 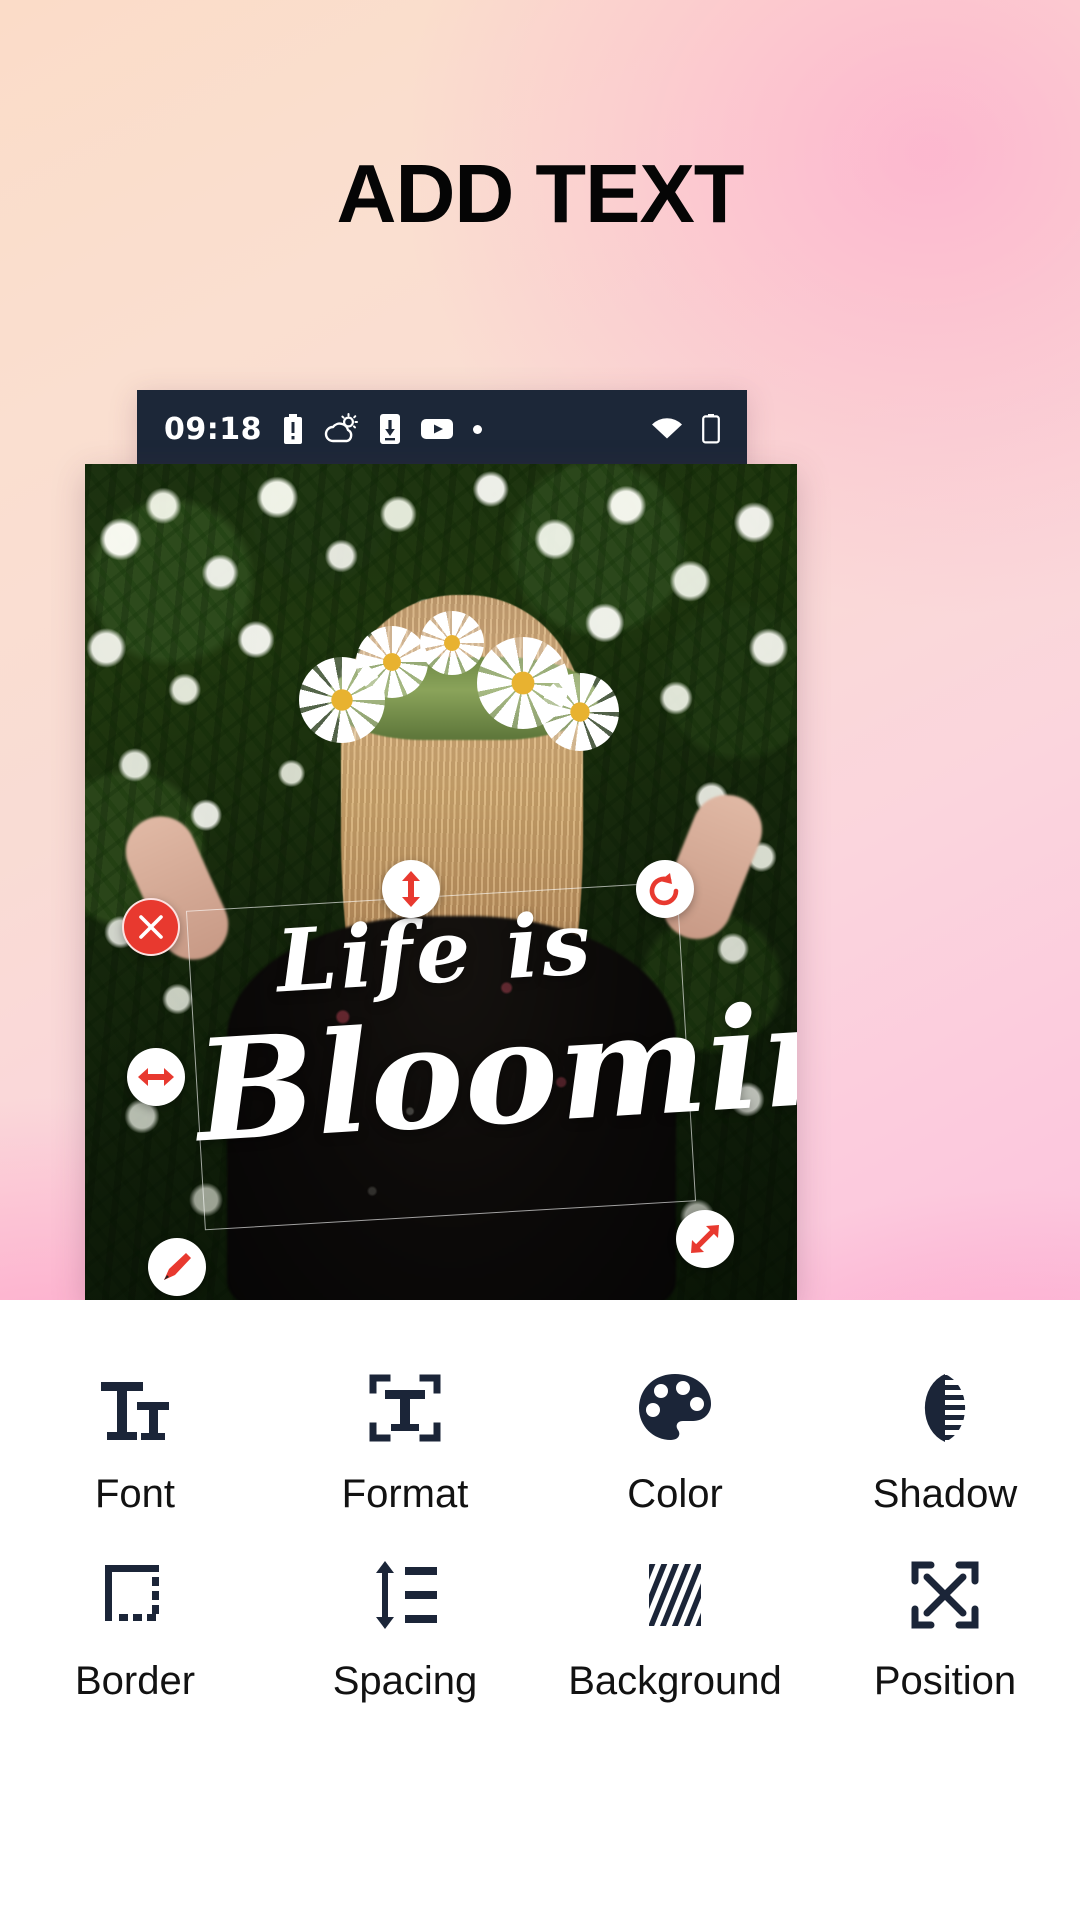 I want to click on status-bar: 09:18, so click(x=442, y=429).